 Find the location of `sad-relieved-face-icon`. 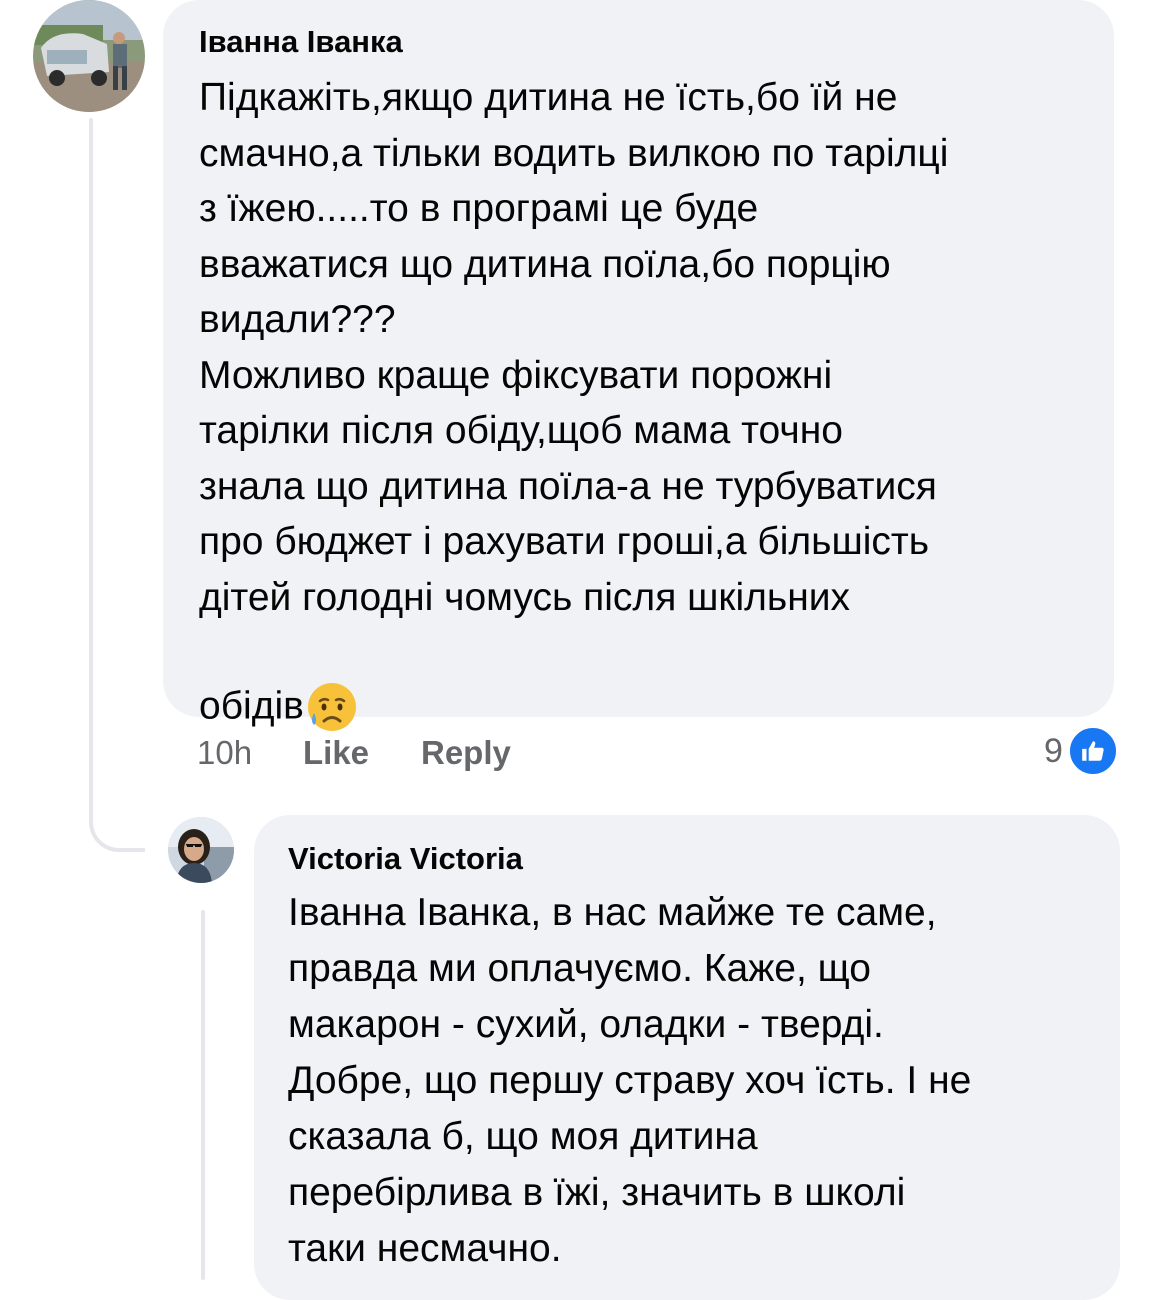

sad-relieved-face-icon is located at coordinates (332, 678).